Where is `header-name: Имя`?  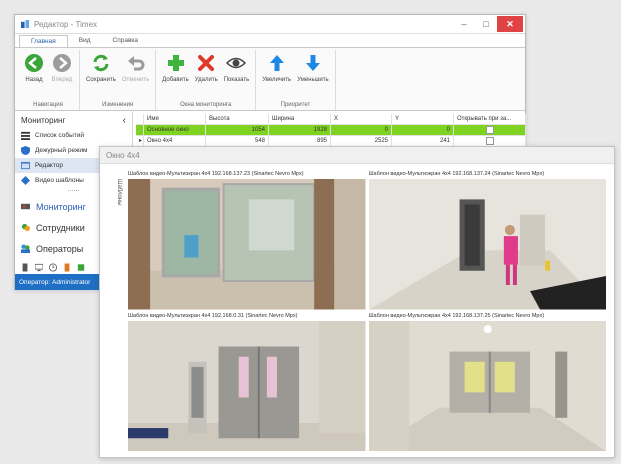 header-name: Имя is located at coordinates (175, 119).